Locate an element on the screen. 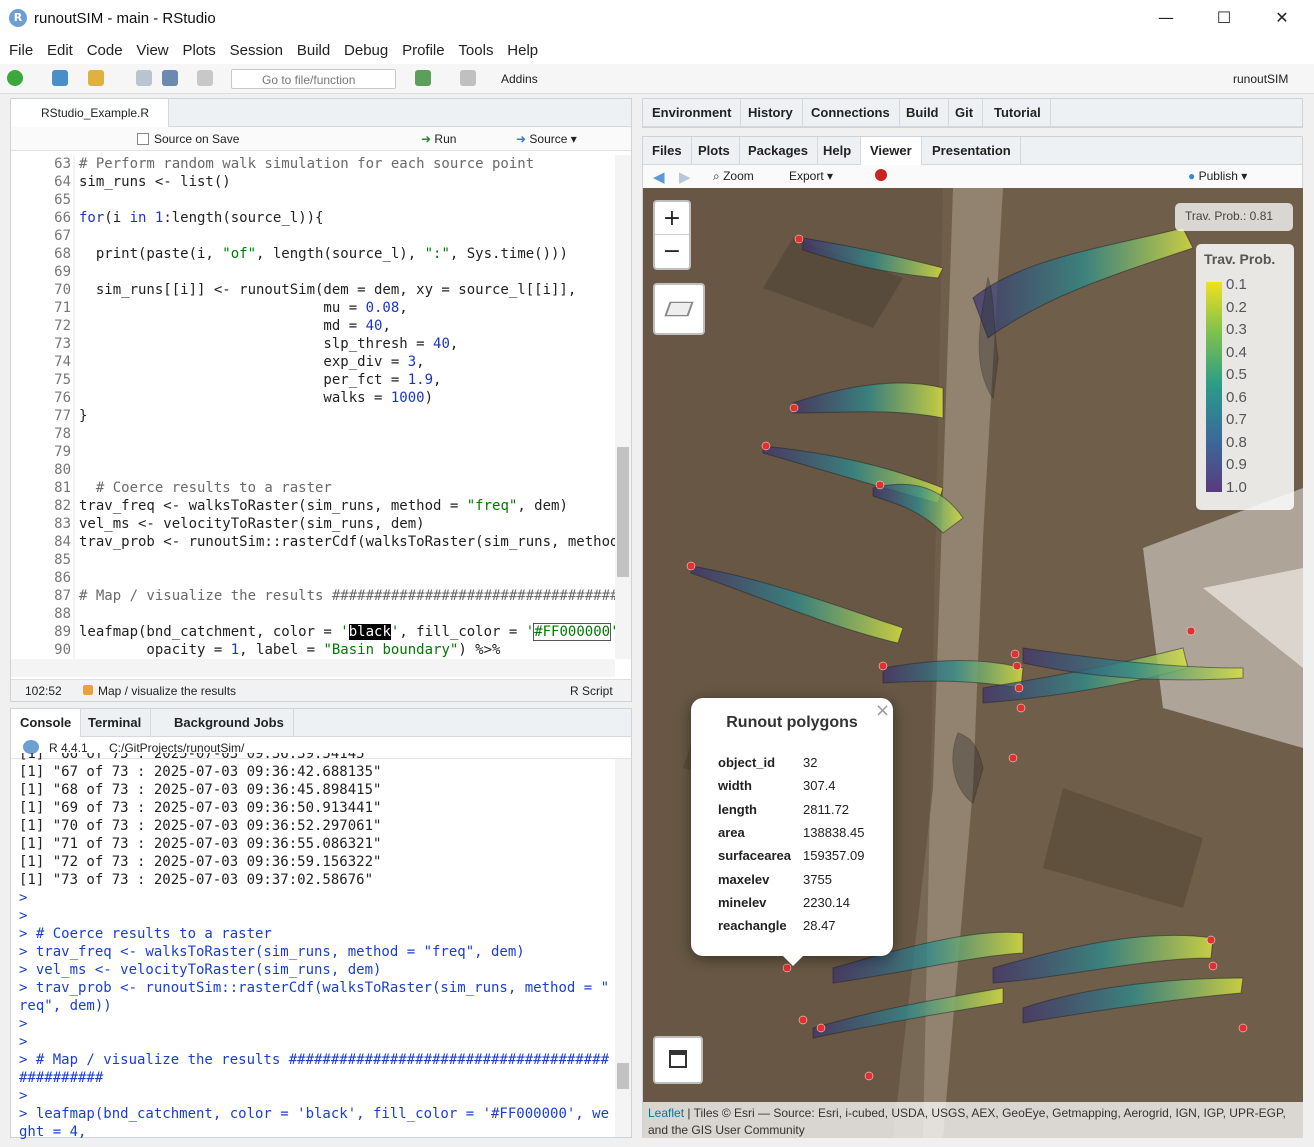 This screenshot has width=1314, height=1147. legend-label: 0.9 is located at coordinates (1236, 464).